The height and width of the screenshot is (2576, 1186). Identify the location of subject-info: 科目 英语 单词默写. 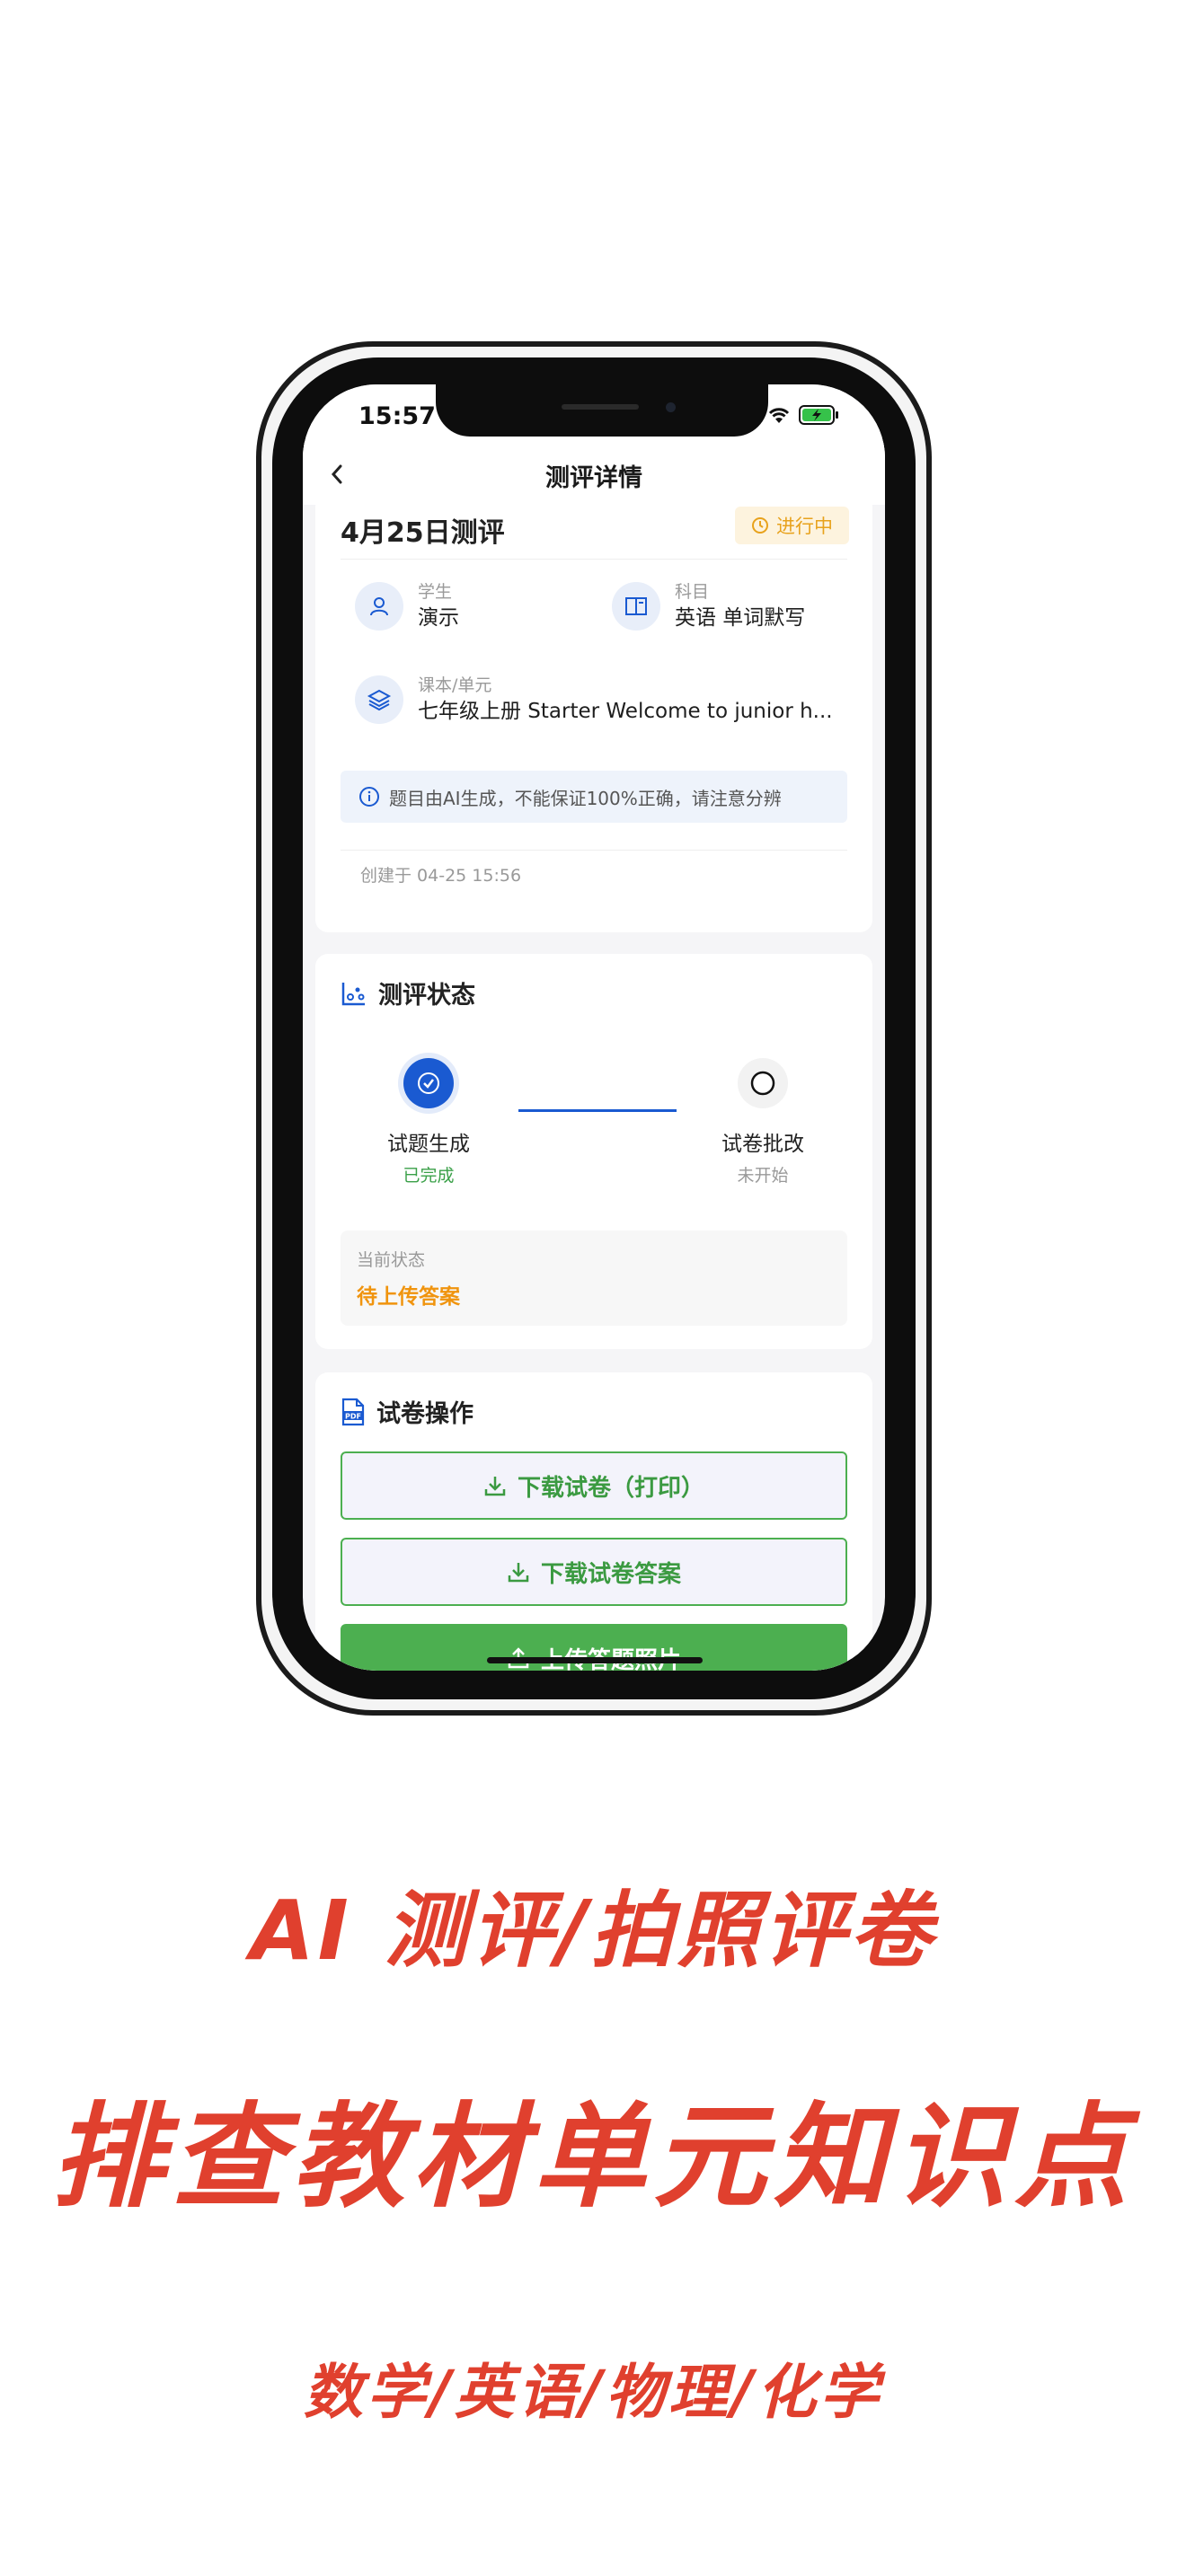
(708, 606).